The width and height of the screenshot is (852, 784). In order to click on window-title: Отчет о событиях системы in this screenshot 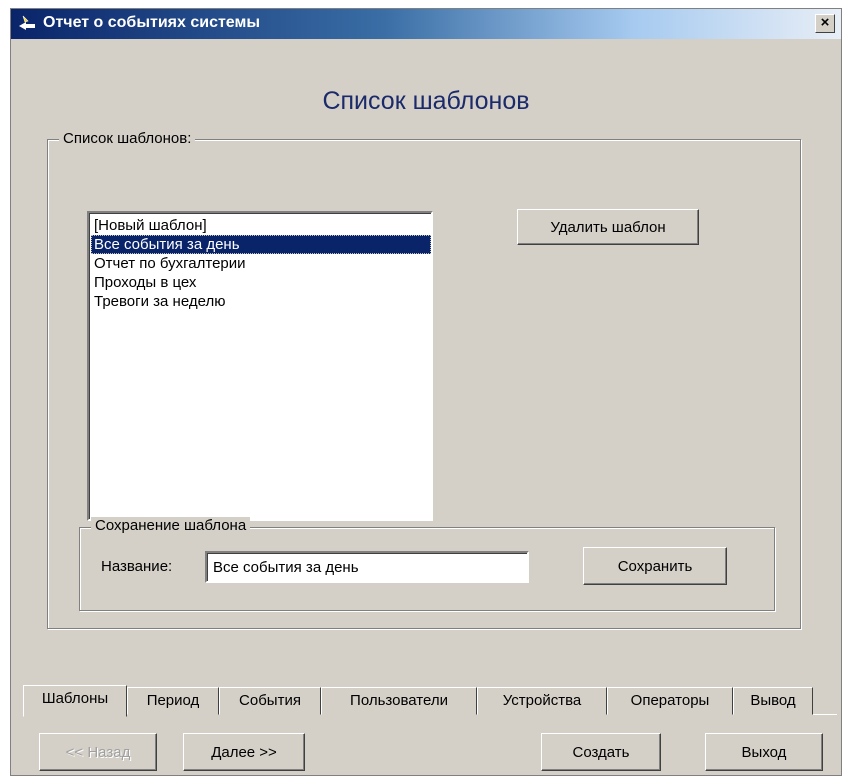, I will do `click(151, 22)`.